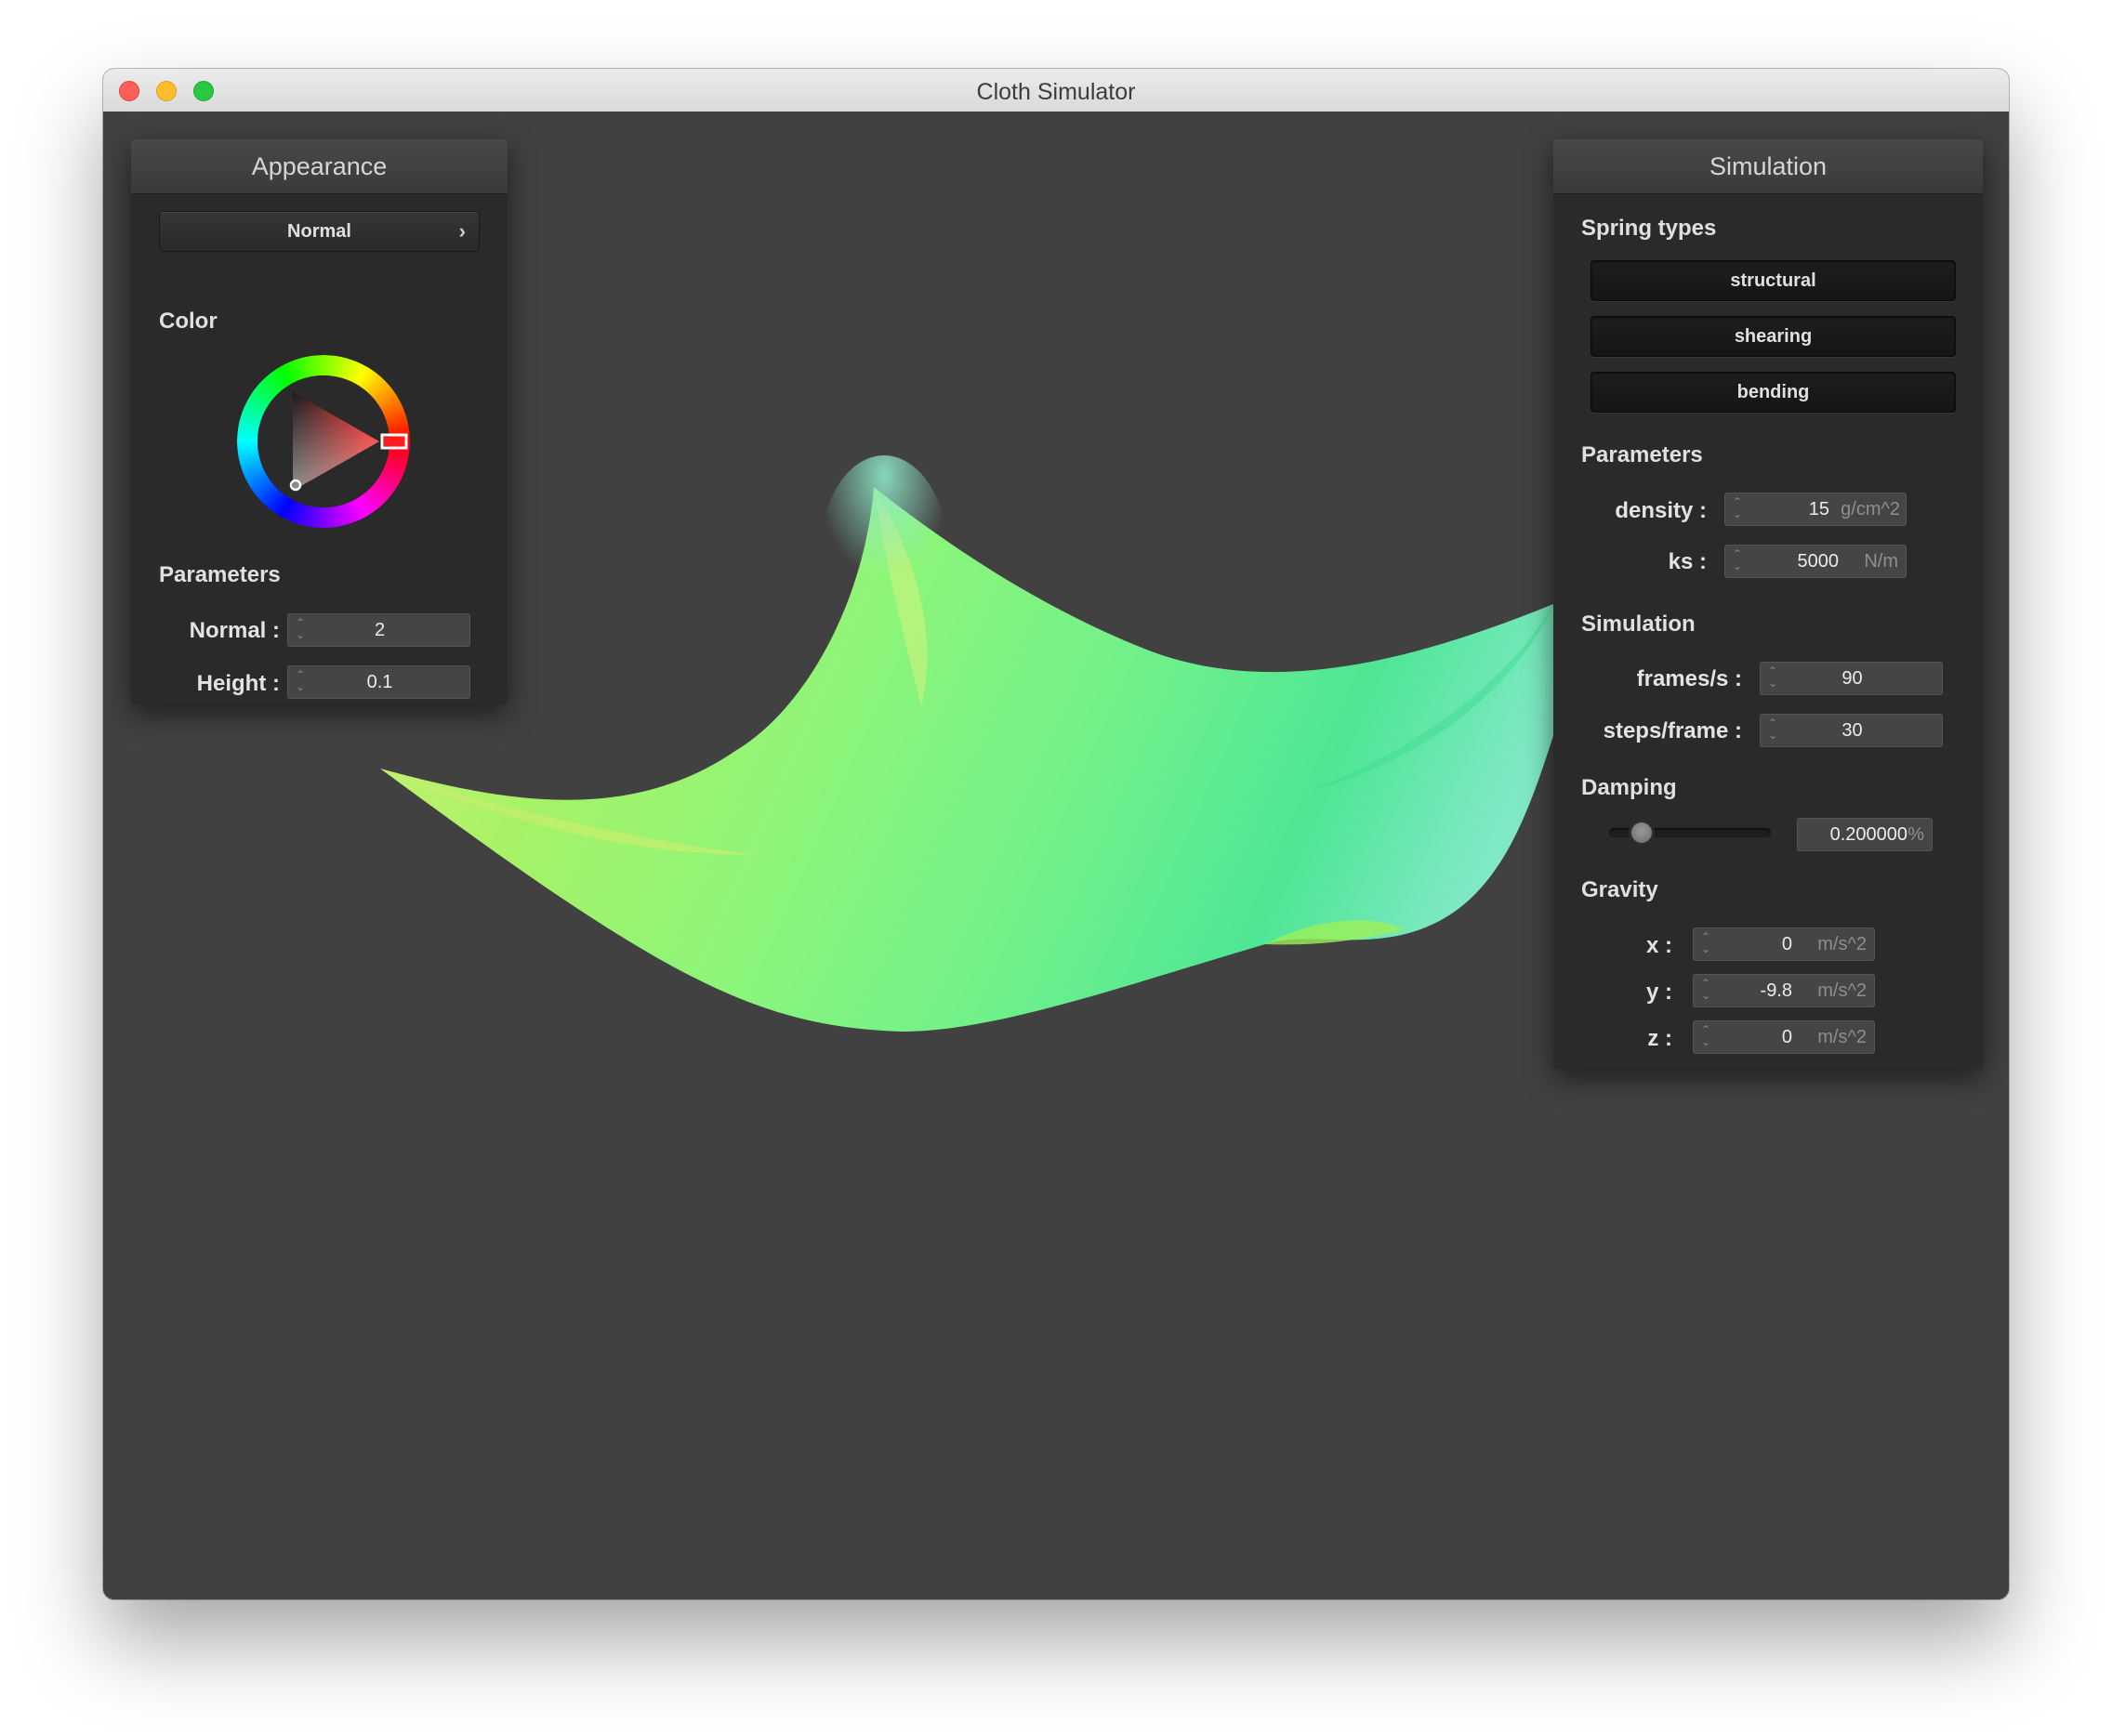  What do you see at coordinates (220, 574) in the screenshot?
I see `appearance-params-label: Parameters` at bounding box center [220, 574].